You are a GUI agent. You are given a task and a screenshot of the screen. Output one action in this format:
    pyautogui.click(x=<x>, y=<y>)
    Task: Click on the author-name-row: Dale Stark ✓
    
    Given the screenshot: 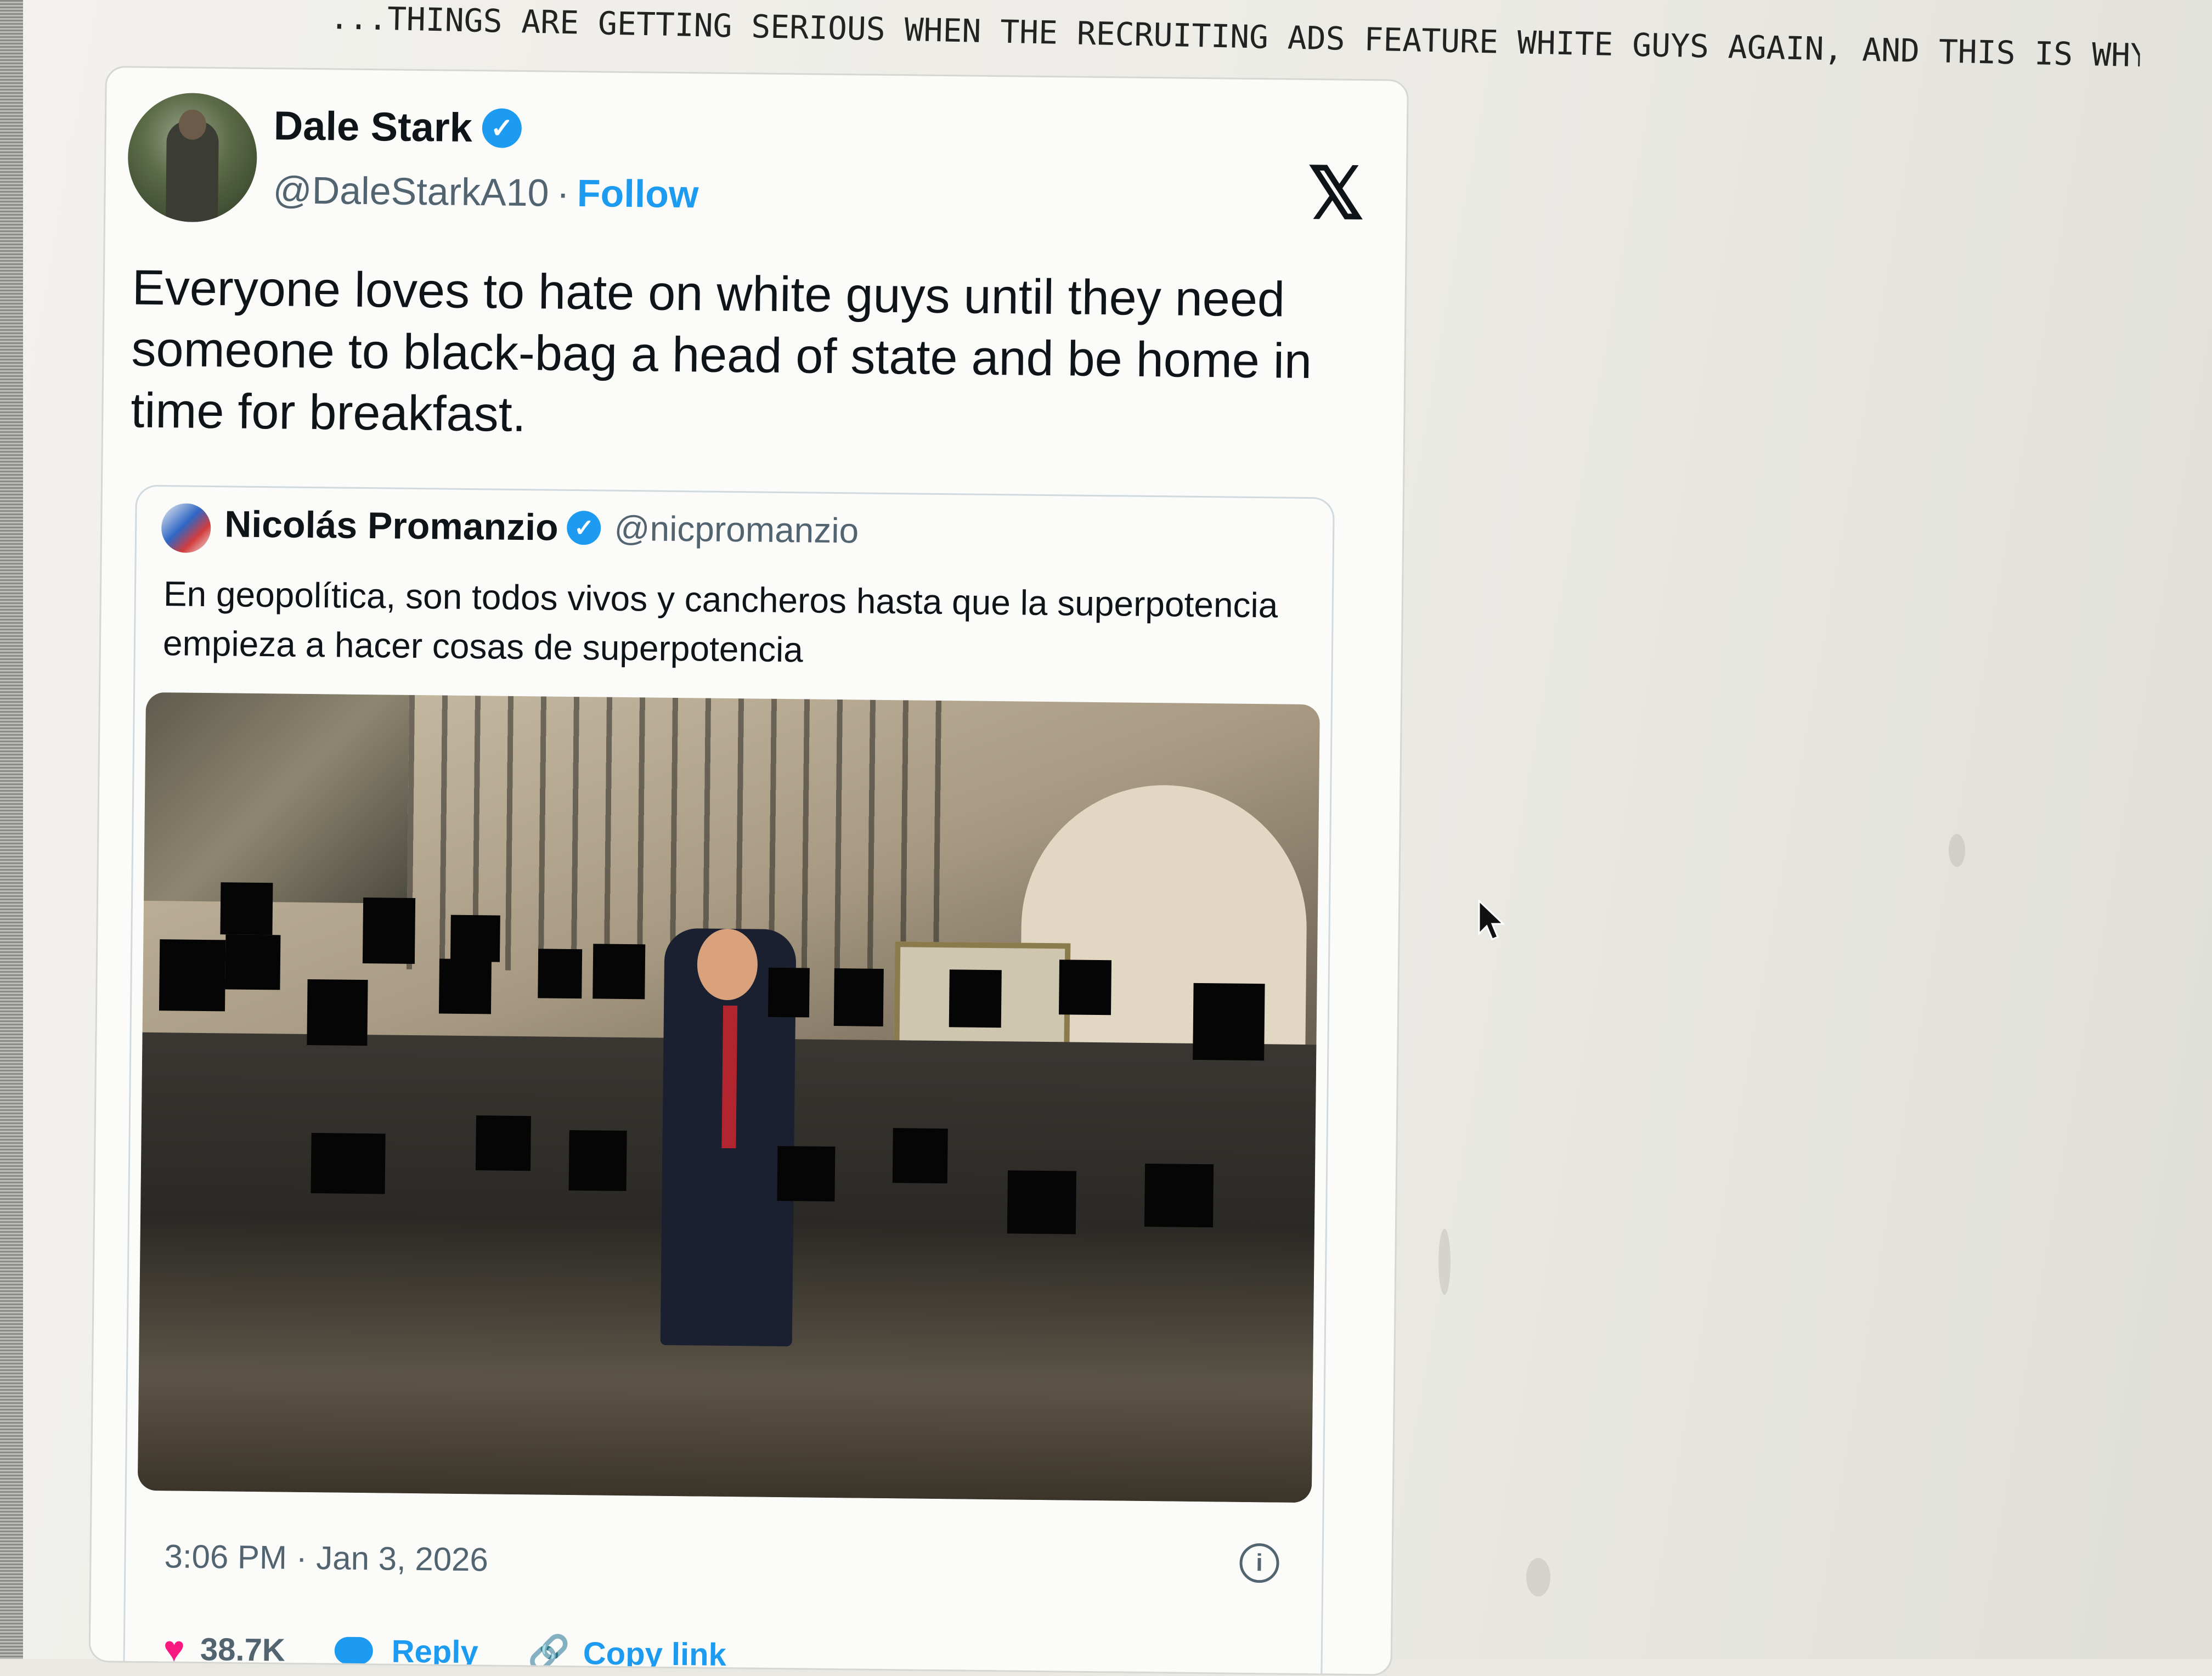 What is the action you would take?
    pyautogui.click(x=398, y=126)
    